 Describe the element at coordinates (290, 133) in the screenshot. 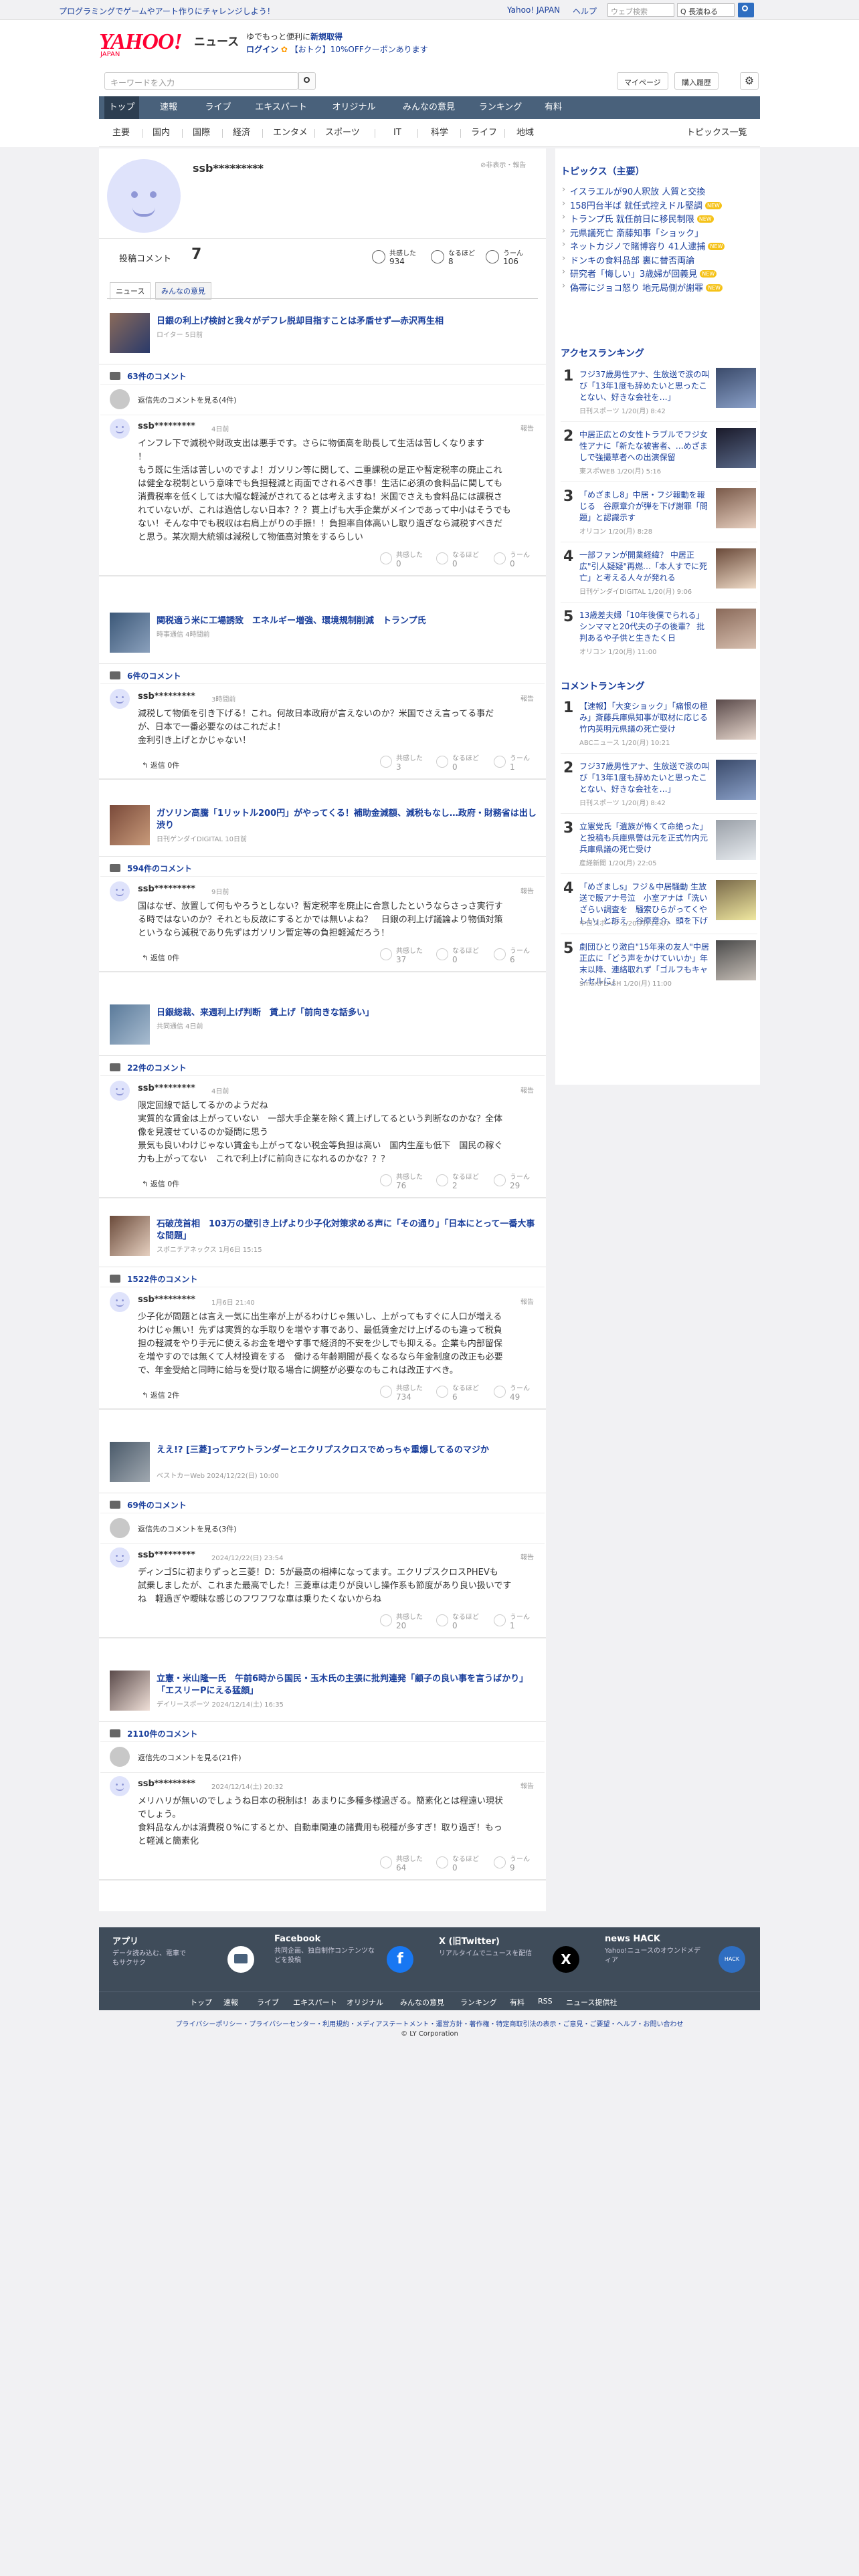

I see `cat-entertainment: エンタメ` at that location.